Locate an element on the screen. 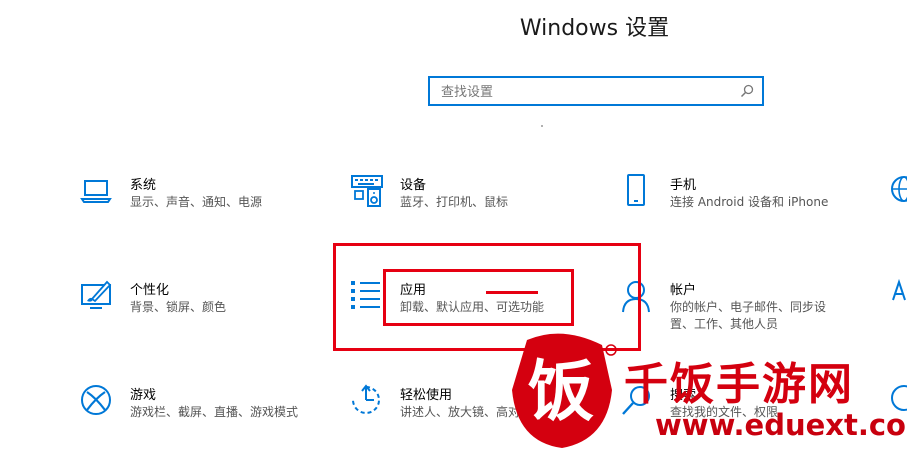 The height and width of the screenshot is (451, 907). tile-system: 系统 显示、声音、通知、电源 is located at coordinates (210, 204).